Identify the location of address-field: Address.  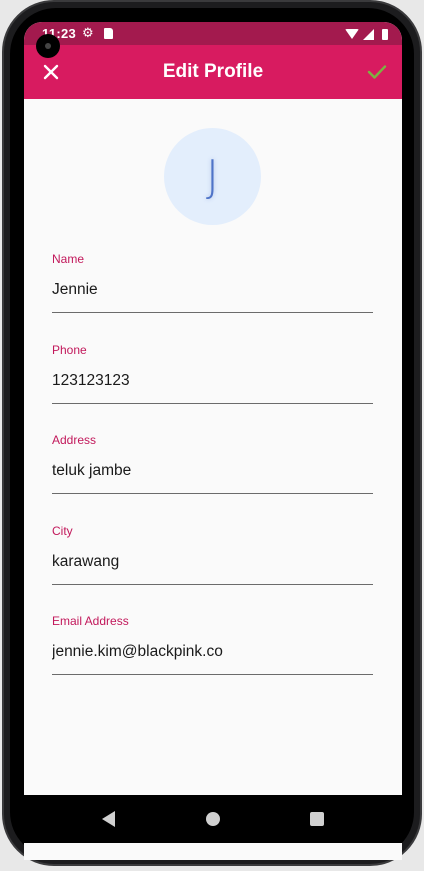
(212, 463).